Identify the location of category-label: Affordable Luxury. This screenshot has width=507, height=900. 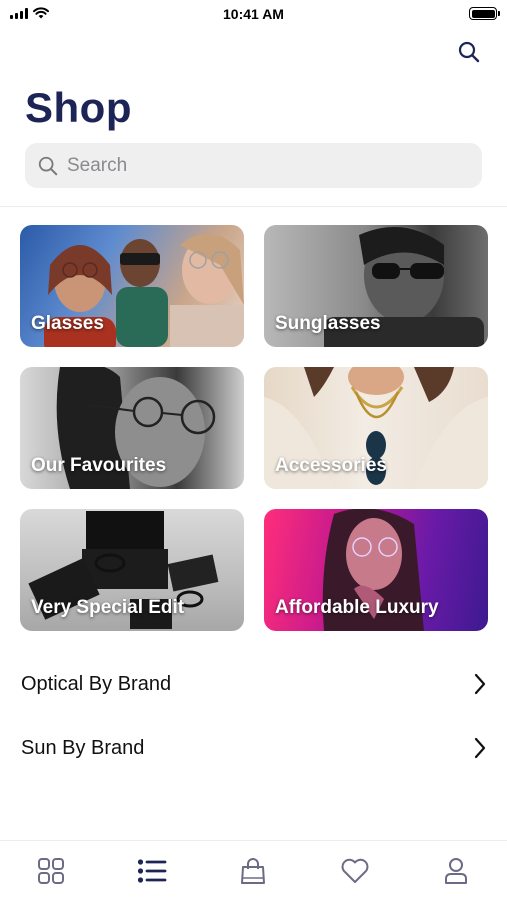
(357, 607).